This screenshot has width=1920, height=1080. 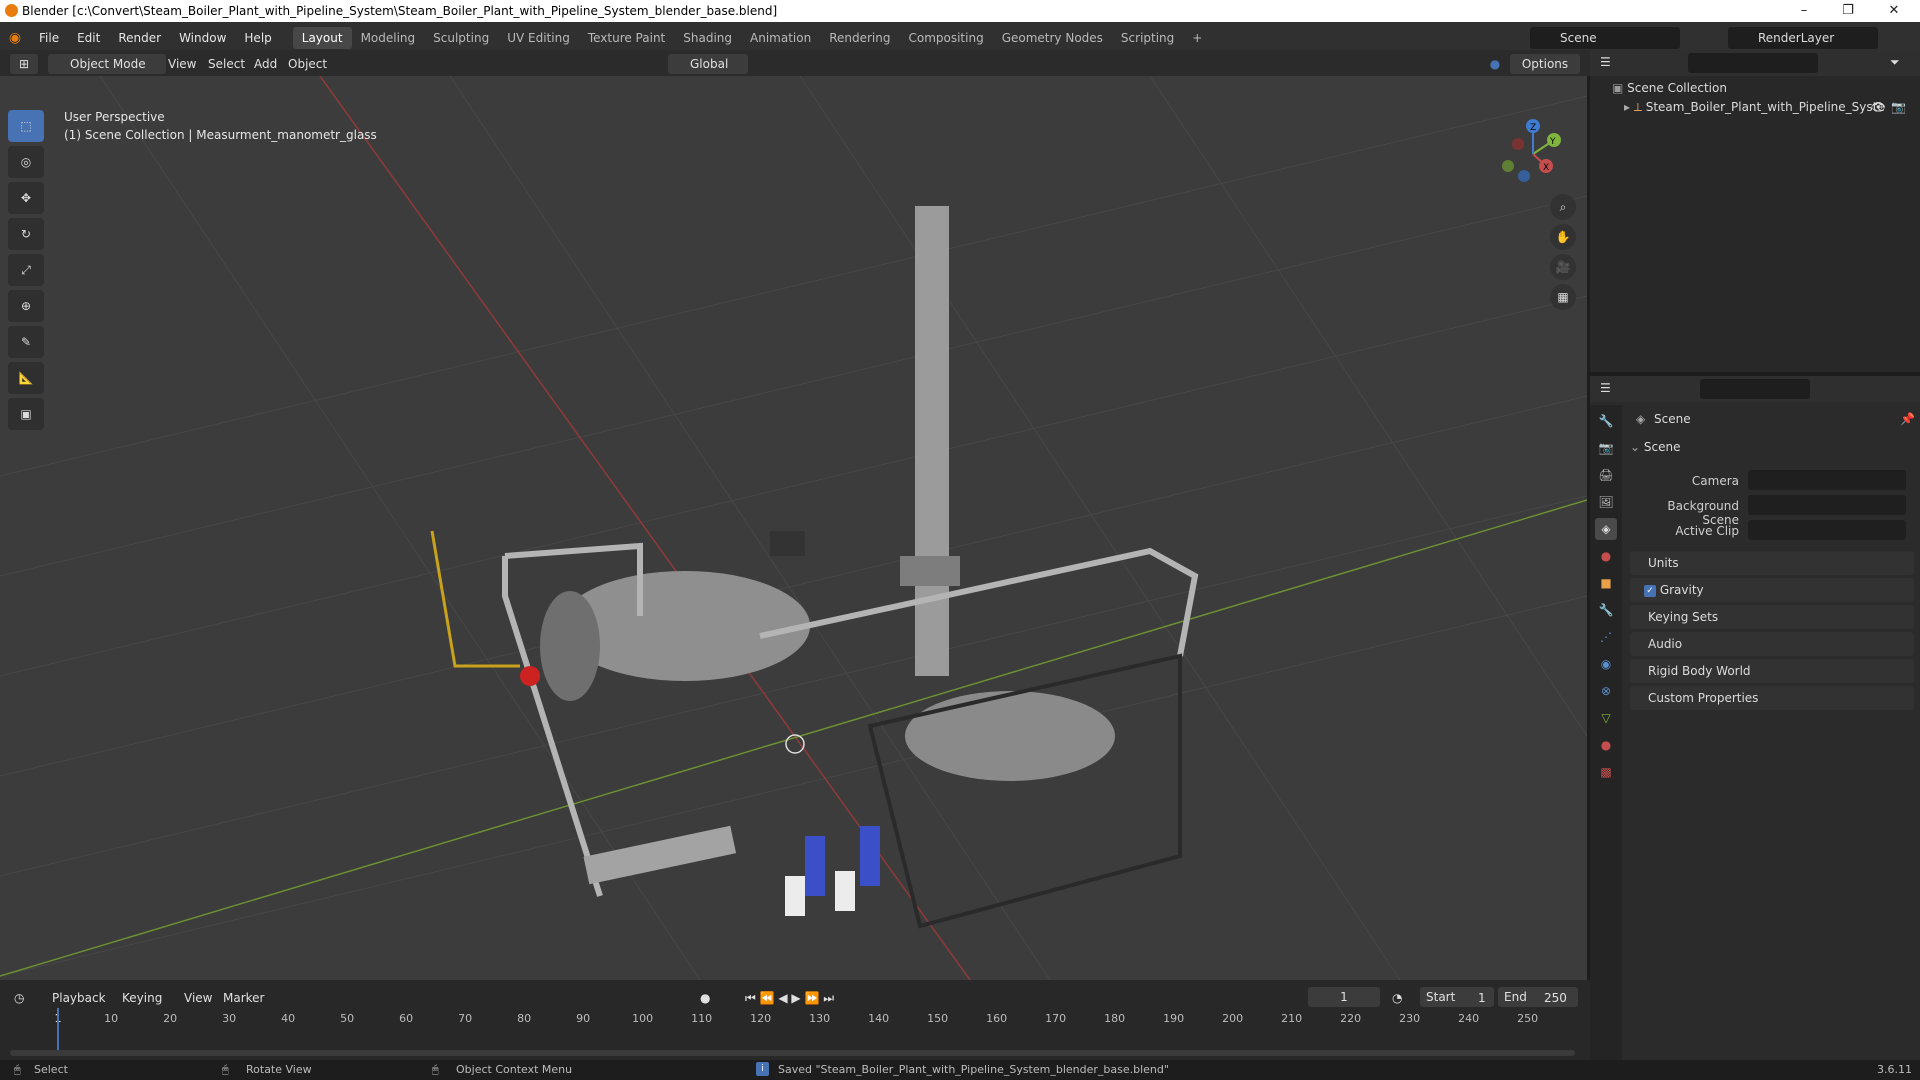 I want to click on scene-tab-icon: ◈, so click(x=1606, y=529).